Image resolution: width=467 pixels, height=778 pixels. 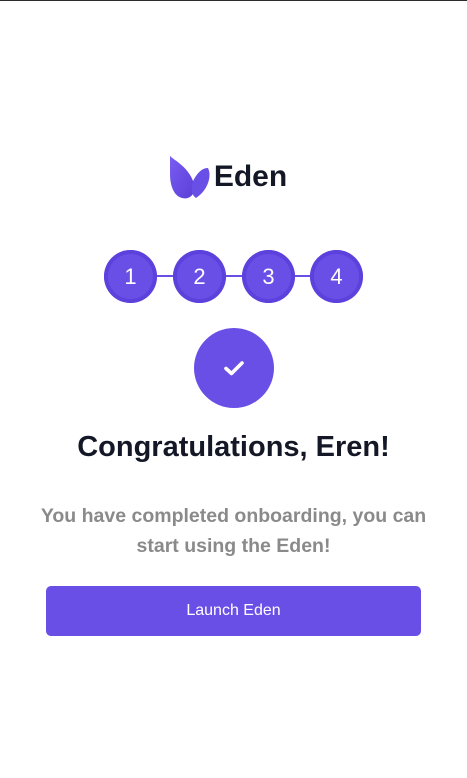 I want to click on page-title: Congratulations, Eren!, so click(x=233, y=447).